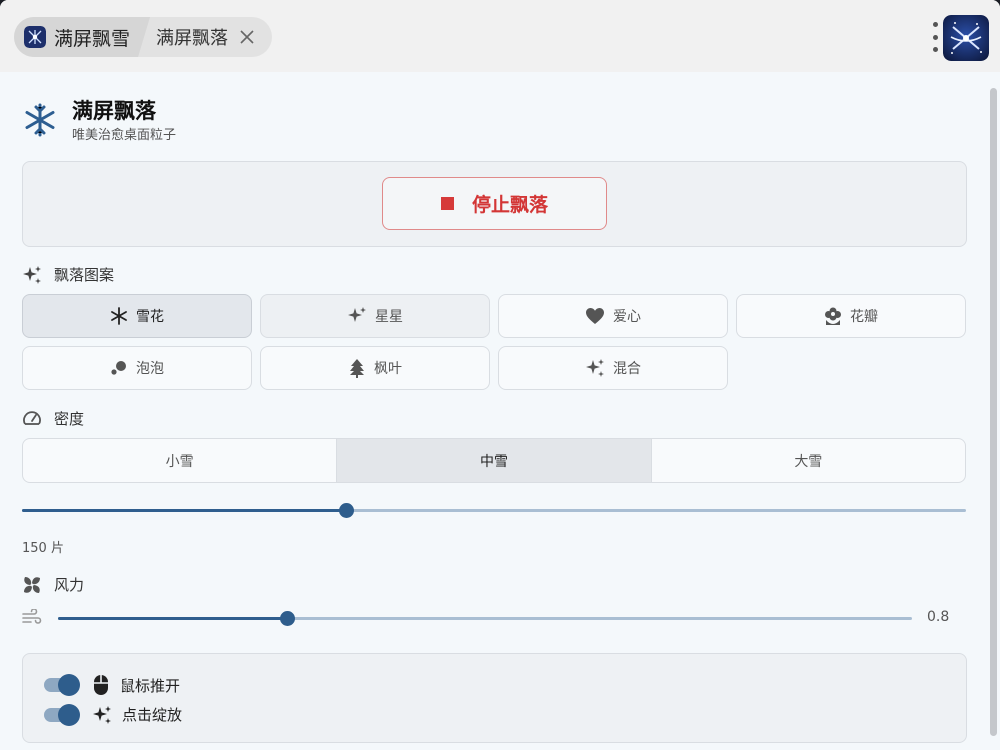 This screenshot has width=1000, height=750. I want to click on wind-slider, so click(485, 618).